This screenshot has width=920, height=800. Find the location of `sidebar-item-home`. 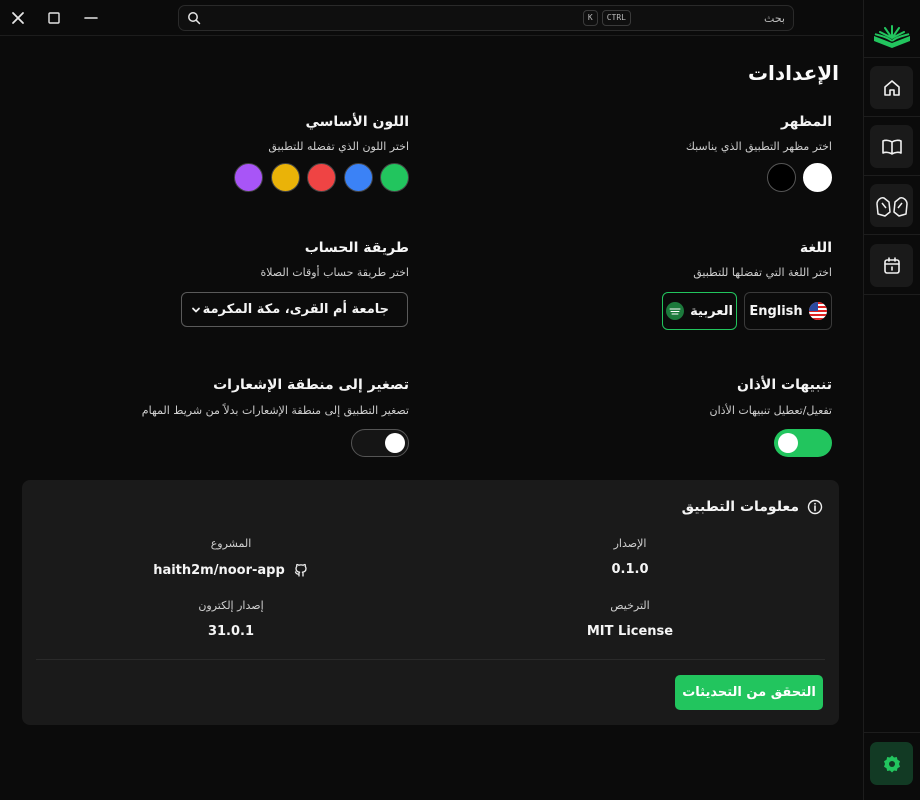

sidebar-item-home is located at coordinates (891, 87).